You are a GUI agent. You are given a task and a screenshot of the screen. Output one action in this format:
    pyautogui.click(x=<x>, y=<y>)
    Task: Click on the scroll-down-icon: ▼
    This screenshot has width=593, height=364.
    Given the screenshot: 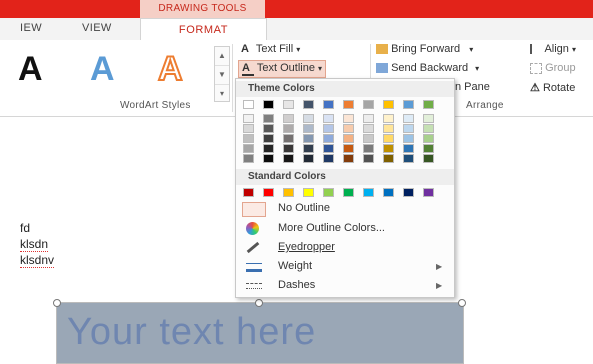 What is the action you would take?
    pyautogui.click(x=222, y=75)
    